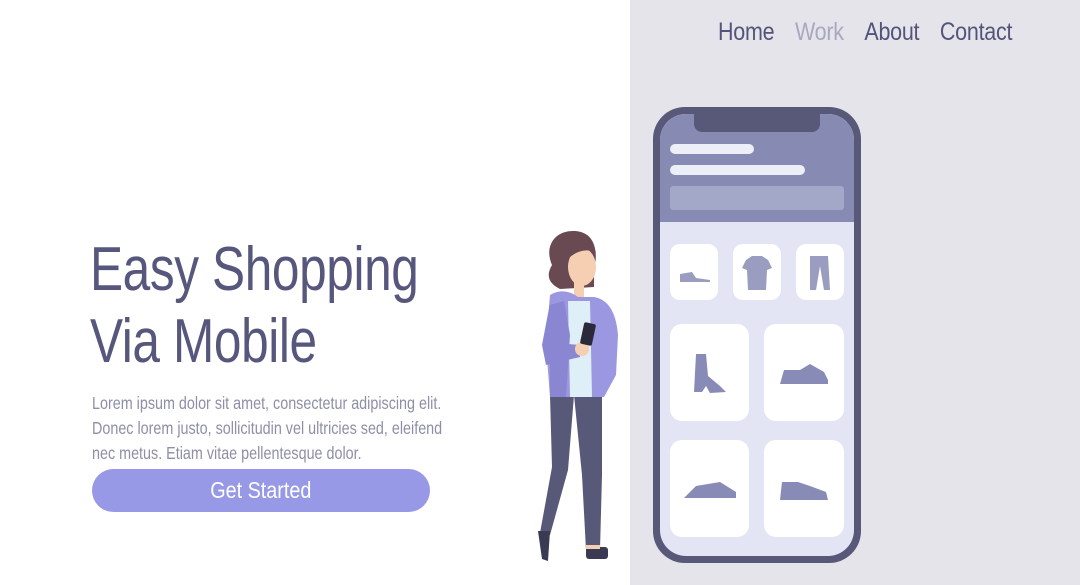 Image resolution: width=1080 pixels, height=585 pixels. I want to click on main-nav: Home Work About Contact, so click(865, 32).